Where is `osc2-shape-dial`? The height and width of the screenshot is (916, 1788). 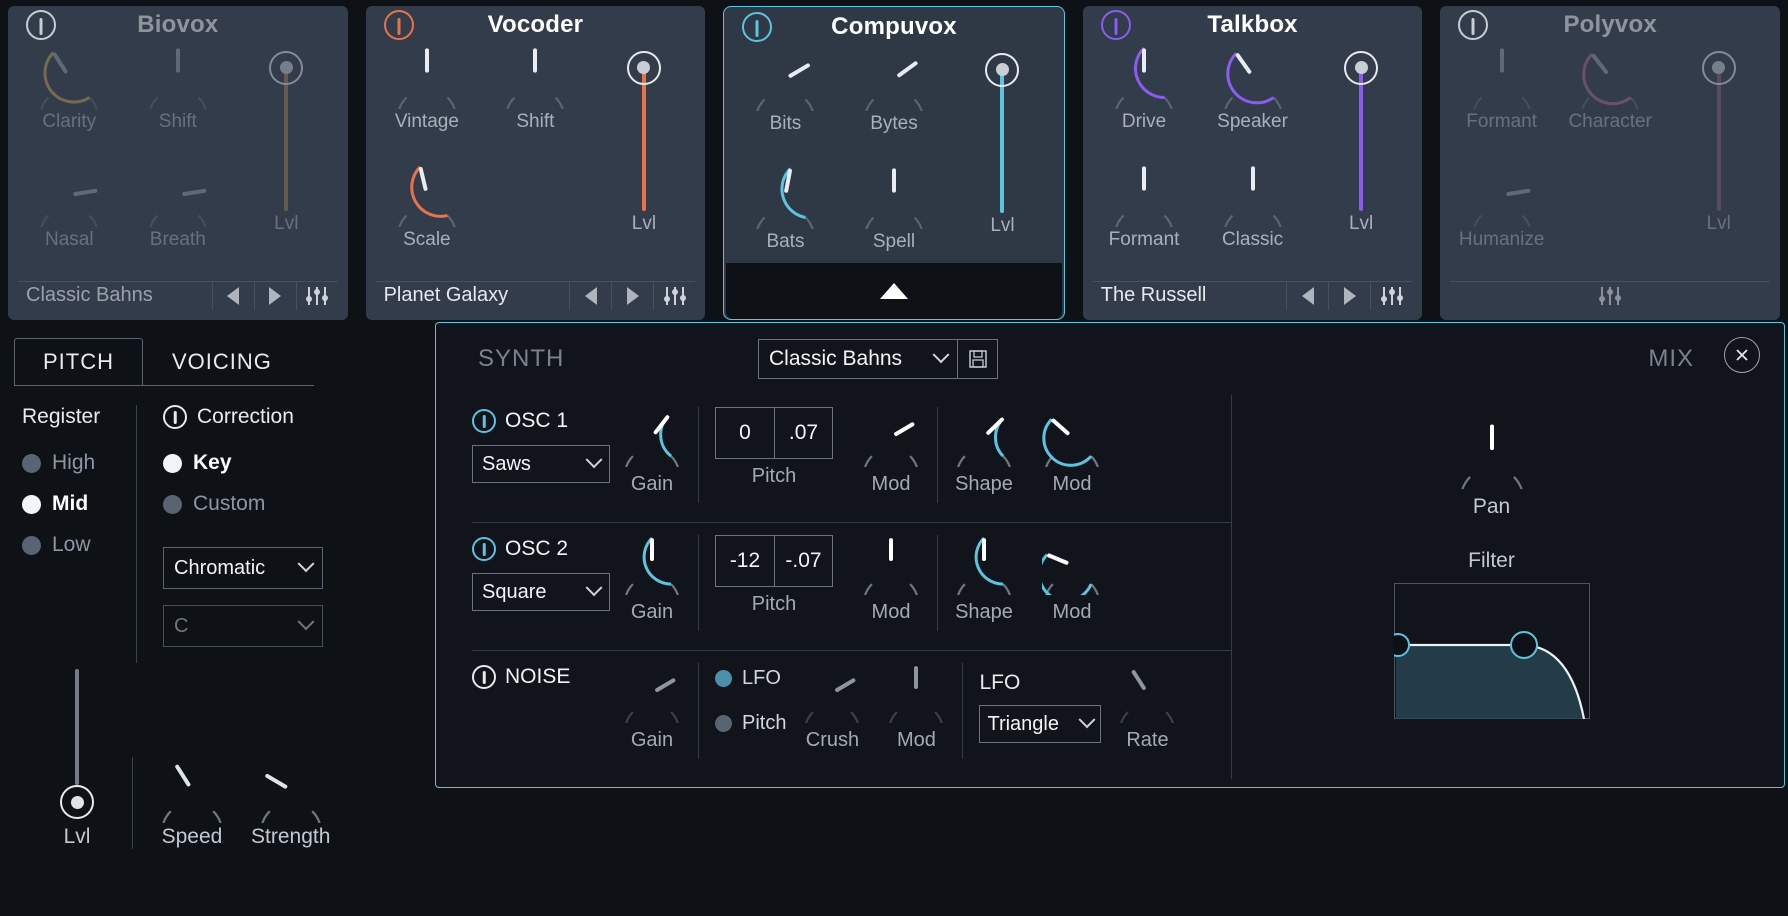 osc2-shape-dial is located at coordinates (984, 565).